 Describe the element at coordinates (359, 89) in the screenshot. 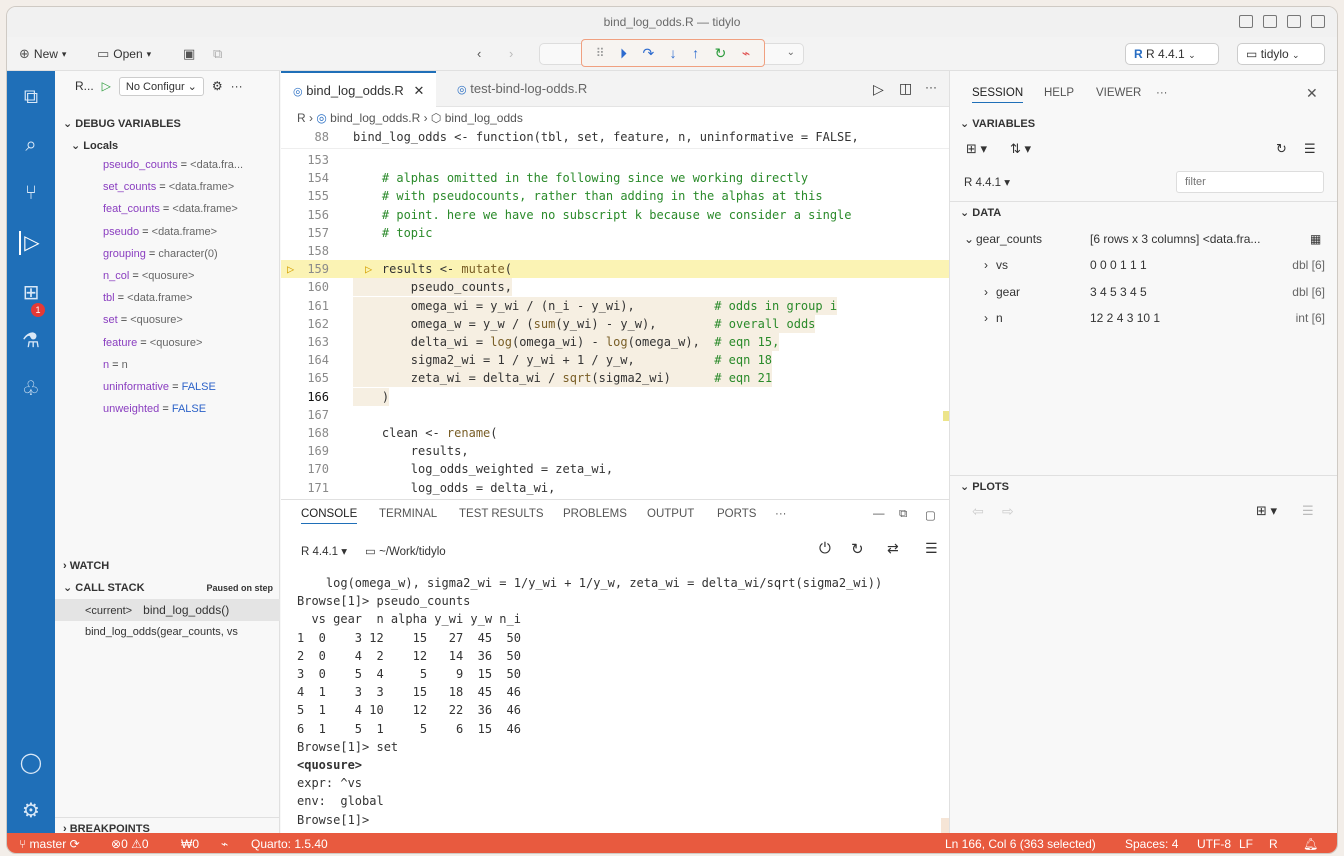

I see `tab-bind-log-odds: ◎ bind_log_odds.R ✕` at that location.